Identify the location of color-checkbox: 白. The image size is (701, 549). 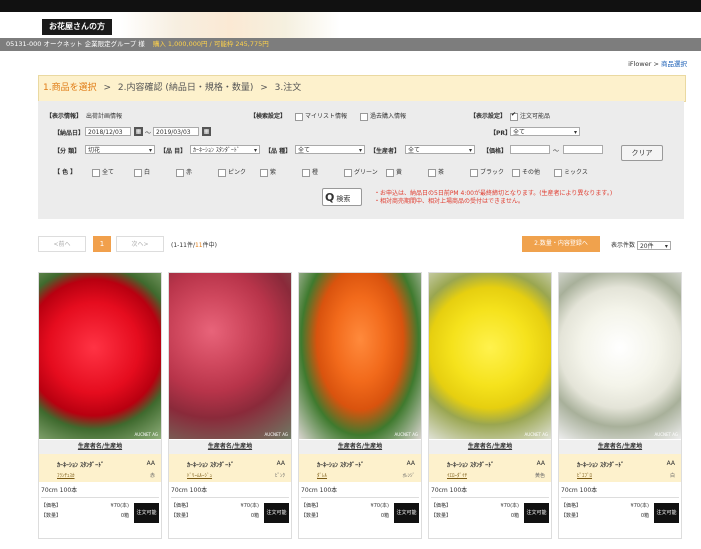
(142, 172).